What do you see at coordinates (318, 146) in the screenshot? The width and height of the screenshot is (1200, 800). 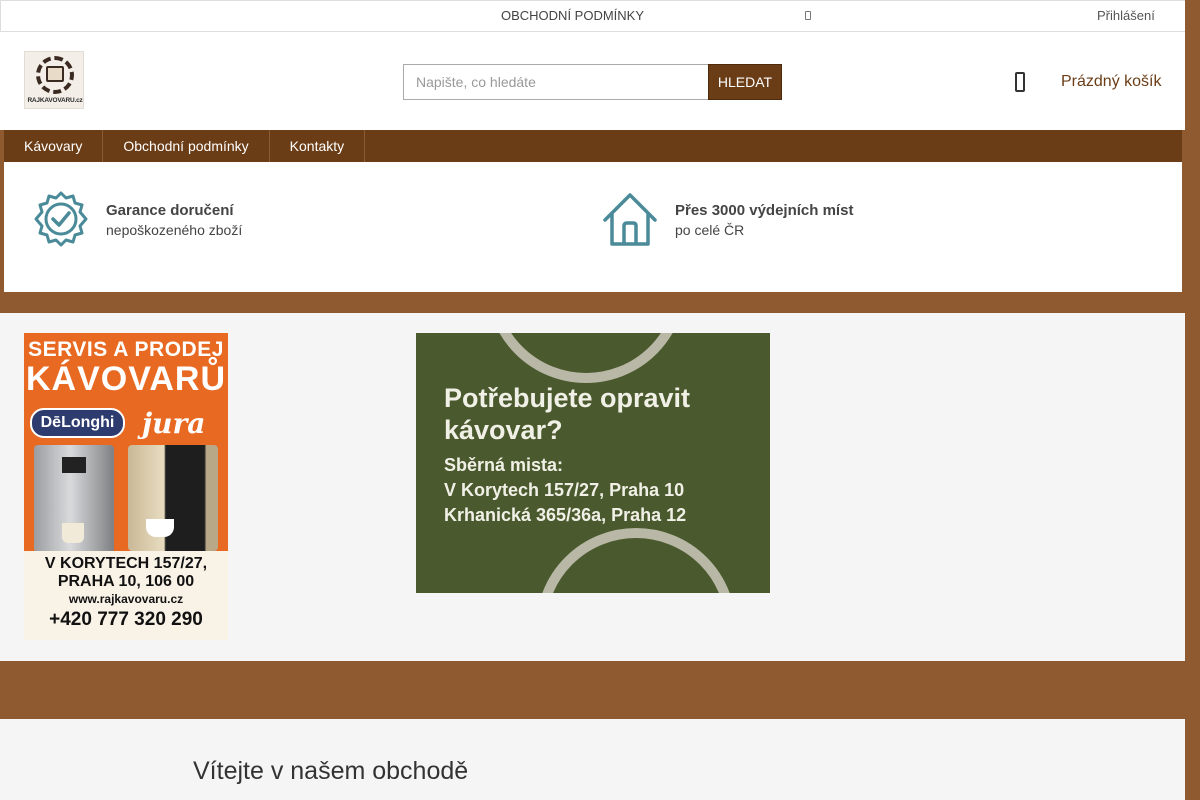 I see `nav-item-kontakty: Kontakty` at bounding box center [318, 146].